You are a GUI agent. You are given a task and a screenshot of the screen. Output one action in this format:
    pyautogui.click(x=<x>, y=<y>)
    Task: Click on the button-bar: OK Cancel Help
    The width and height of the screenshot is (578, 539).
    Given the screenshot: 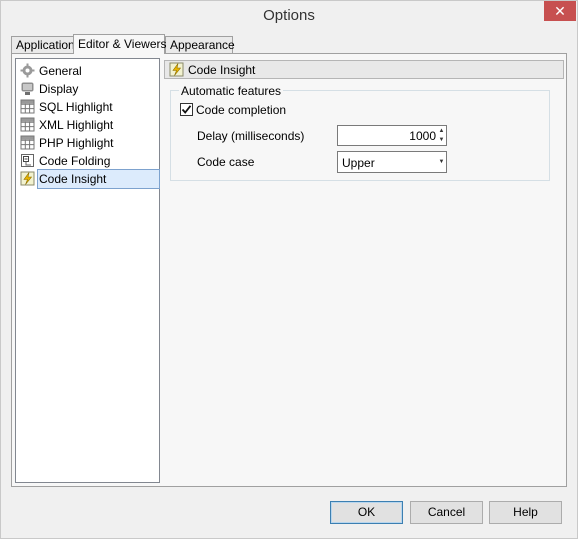 What is the action you would take?
    pyautogui.click(x=289, y=513)
    